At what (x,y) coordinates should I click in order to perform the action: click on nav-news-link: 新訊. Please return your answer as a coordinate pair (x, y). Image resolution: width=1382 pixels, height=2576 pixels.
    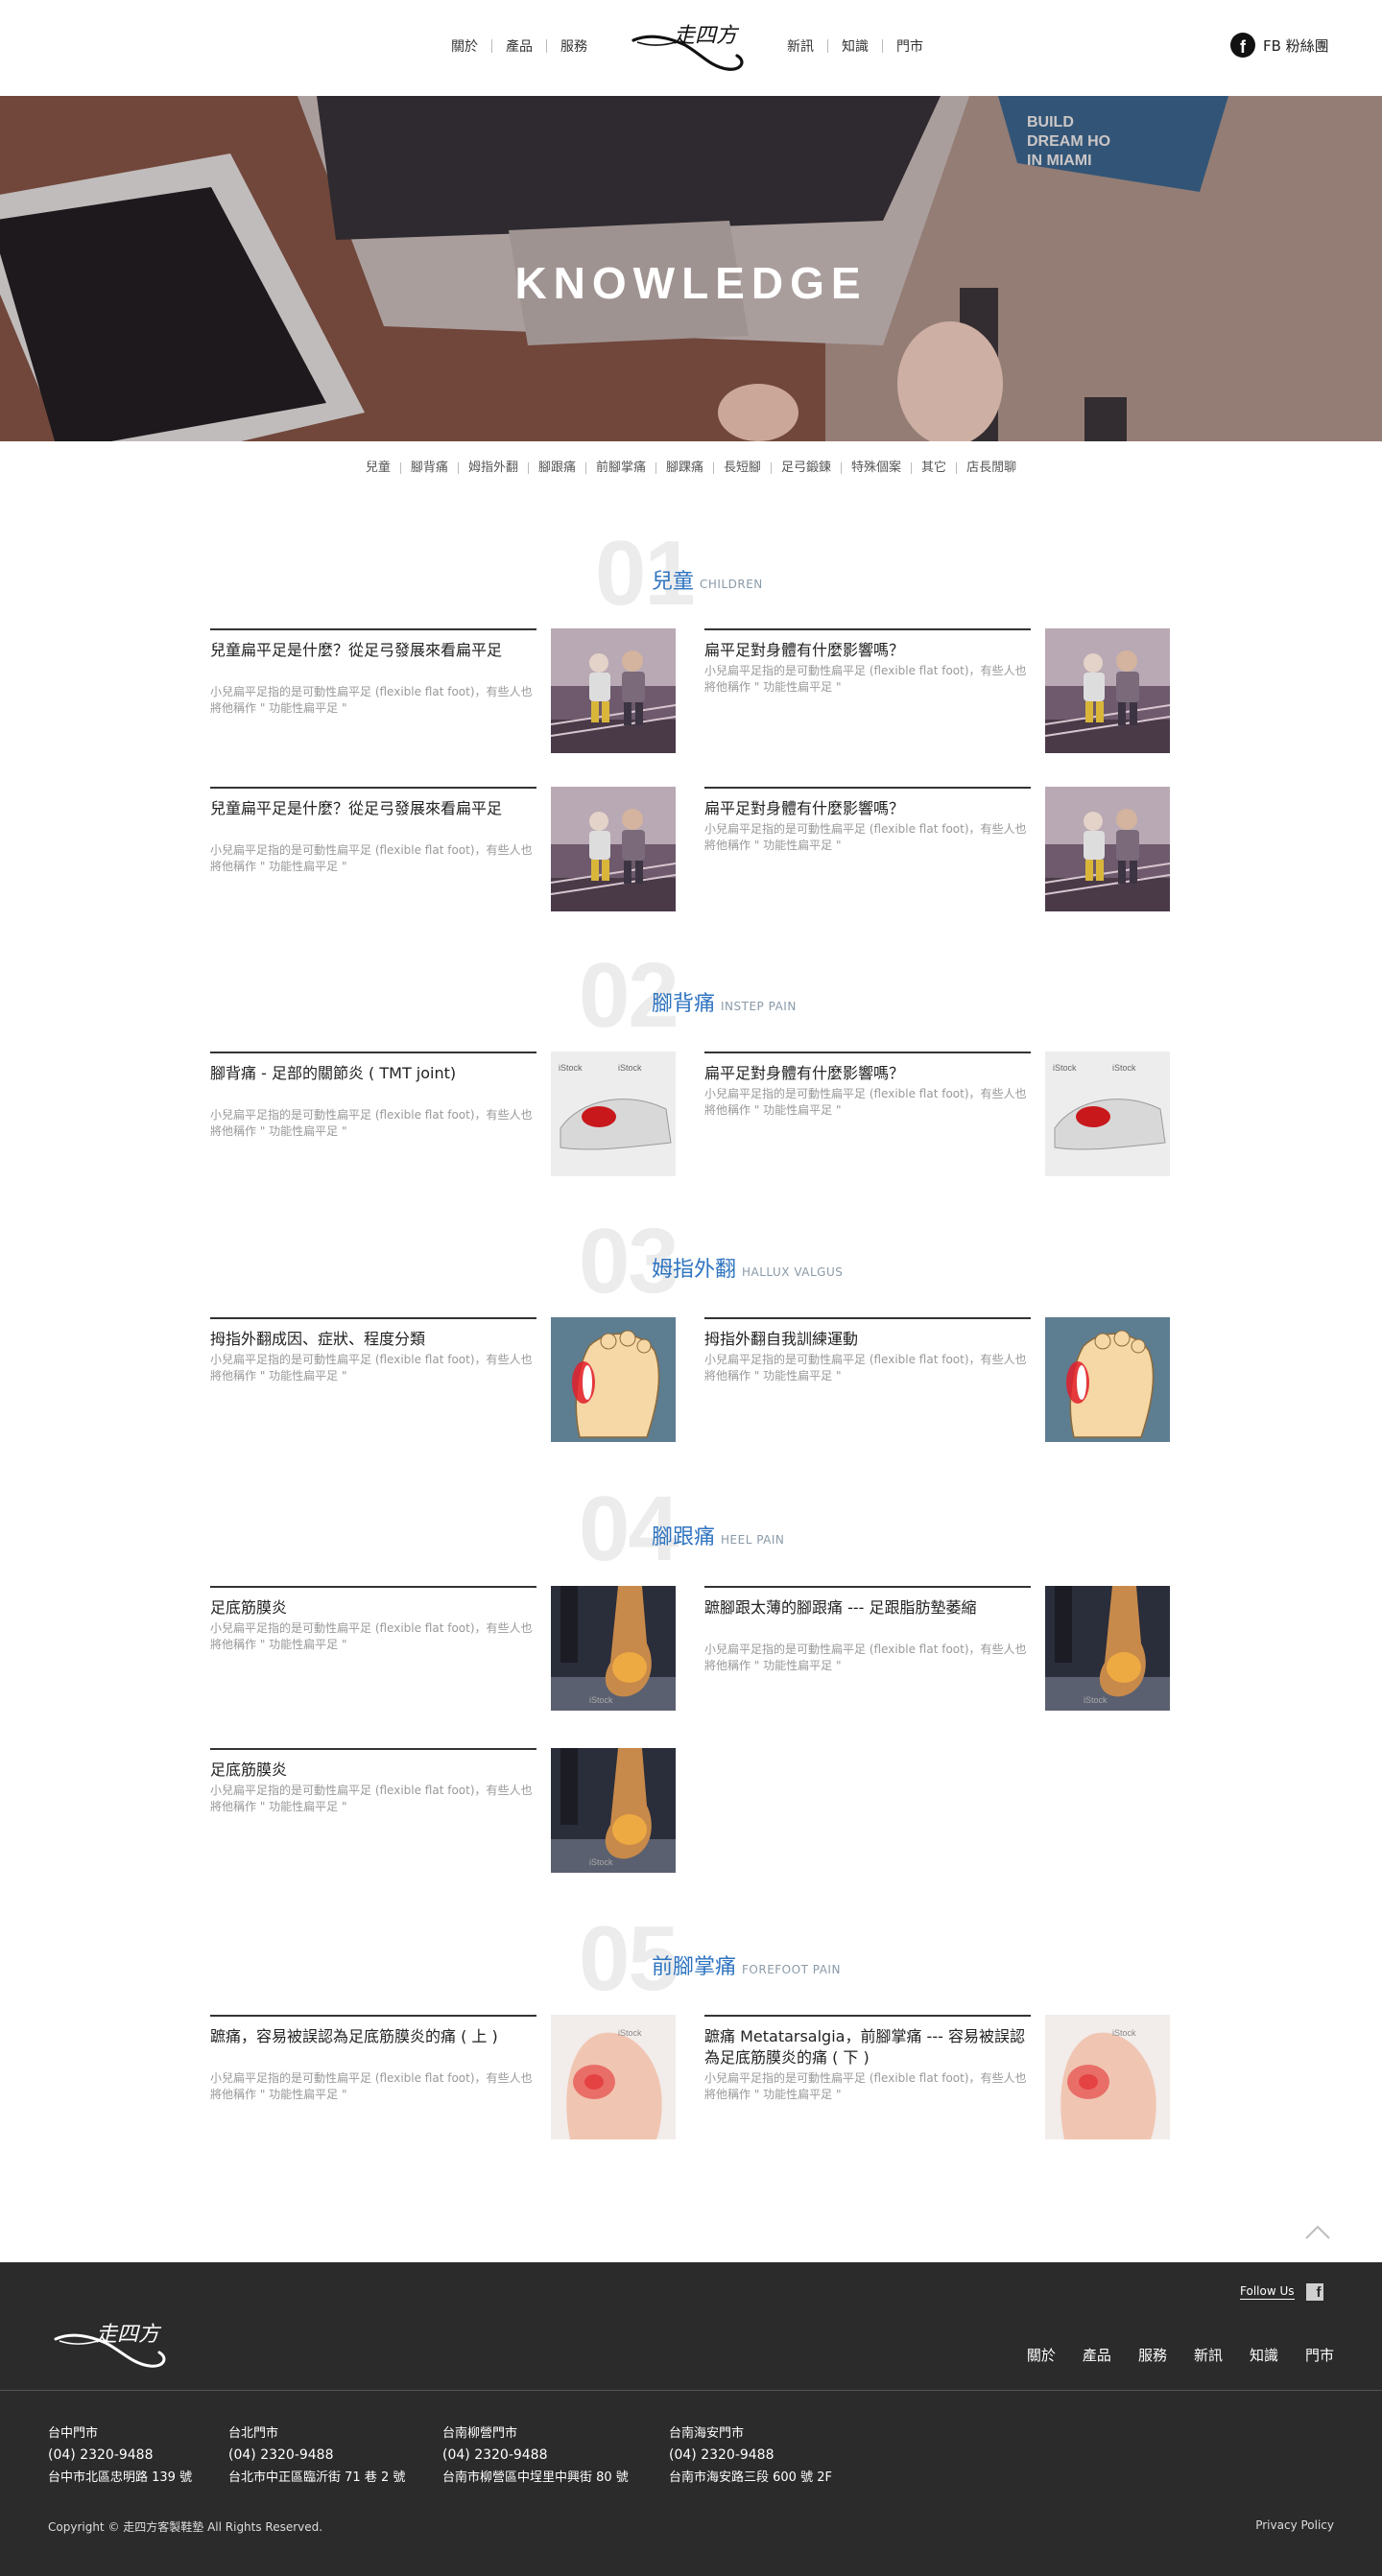
    Looking at the image, I should click on (800, 46).